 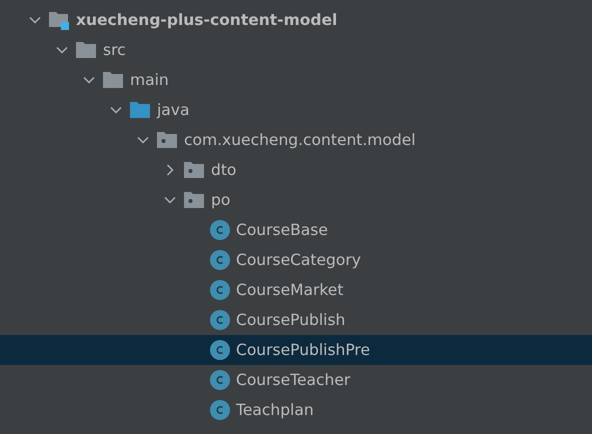 What do you see at coordinates (59, 20) in the screenshot?
I see `module-folder-icon` at bounding box center [59, 20].